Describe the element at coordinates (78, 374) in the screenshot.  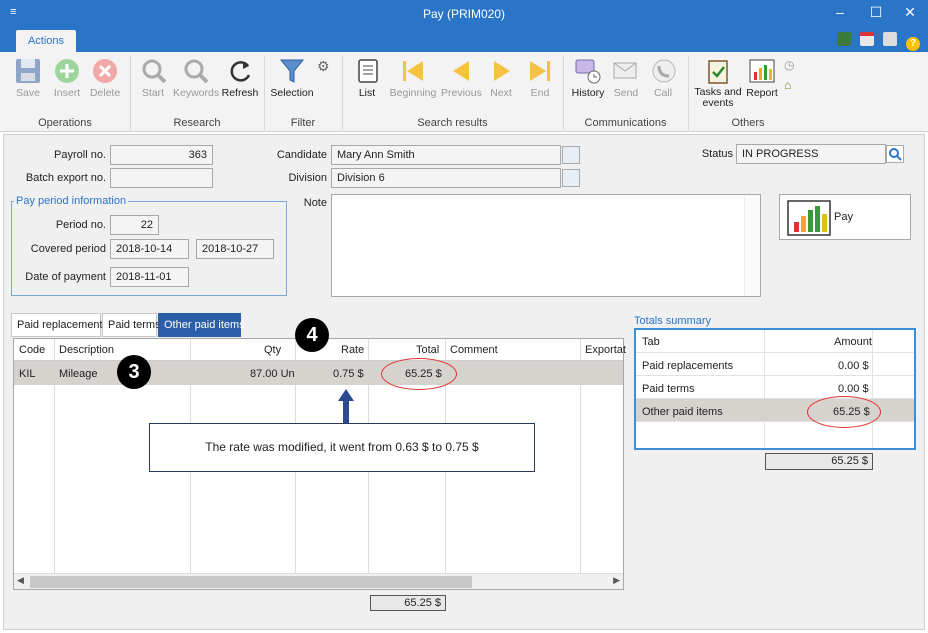
I see `row-description: Mileage` at that location.